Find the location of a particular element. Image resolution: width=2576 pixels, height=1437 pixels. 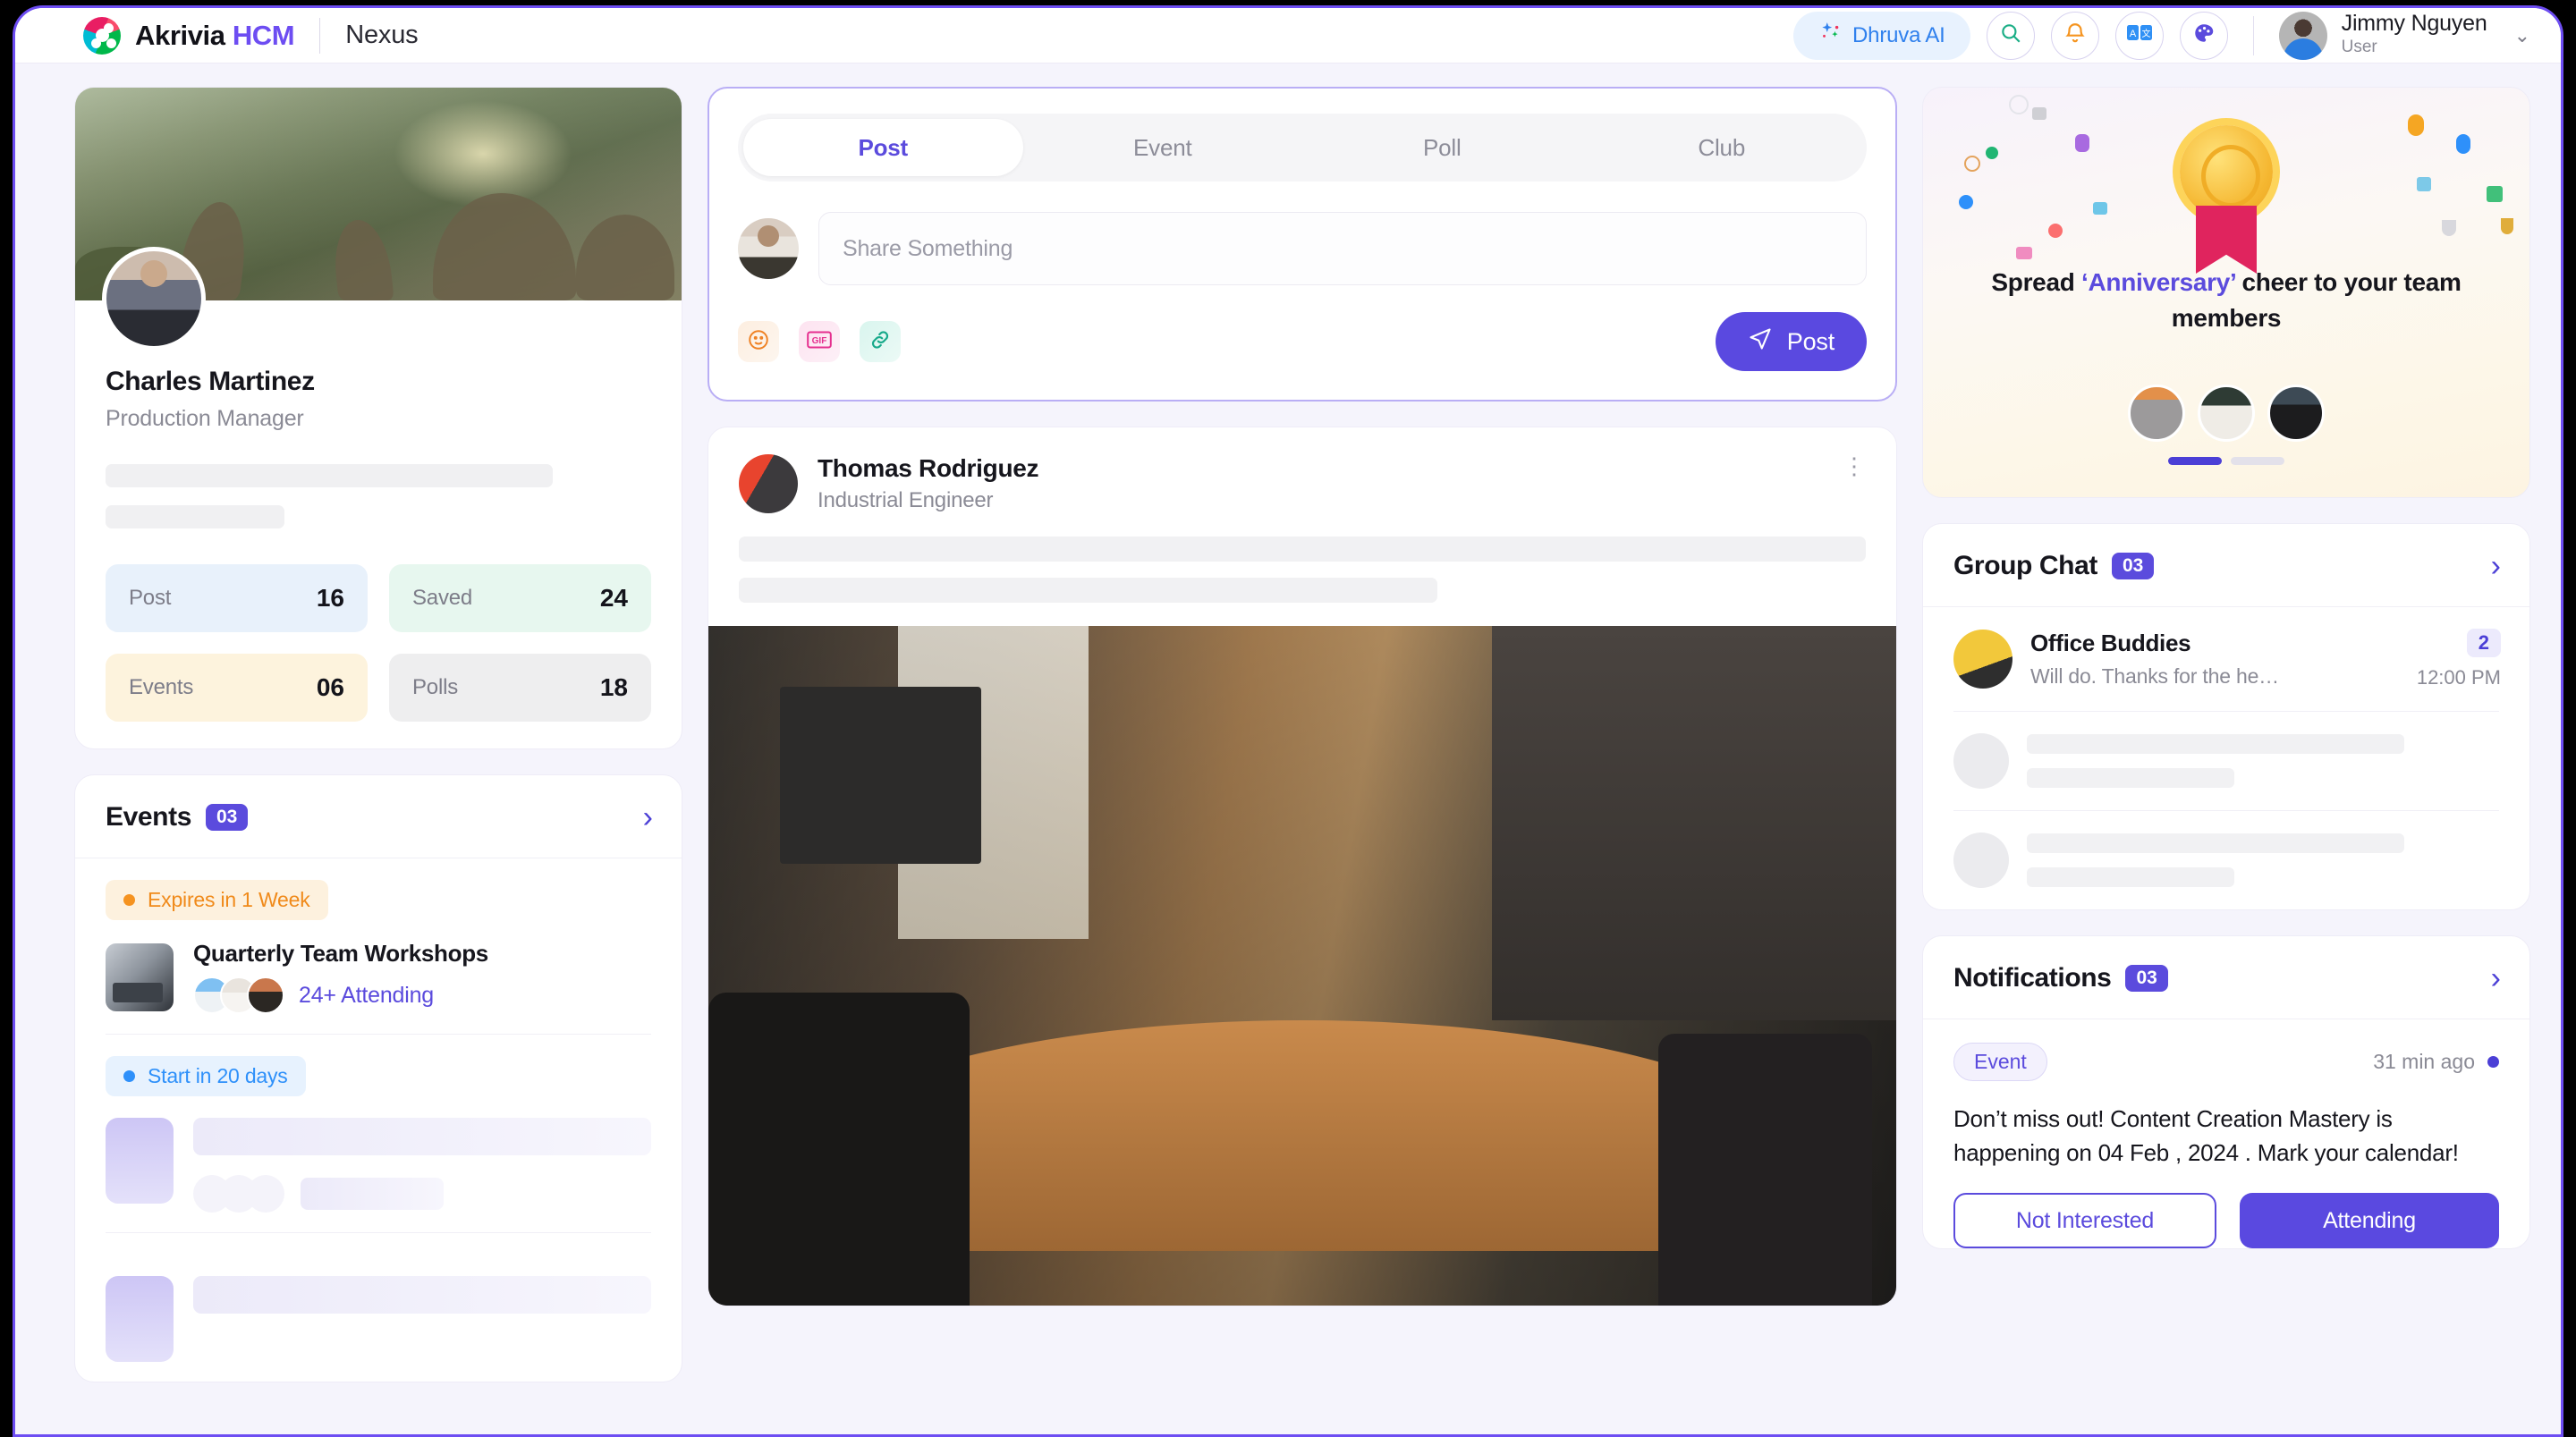

user-menu: Jimmy Nguyen User ⌄ is located at coordinates (2404, 36).